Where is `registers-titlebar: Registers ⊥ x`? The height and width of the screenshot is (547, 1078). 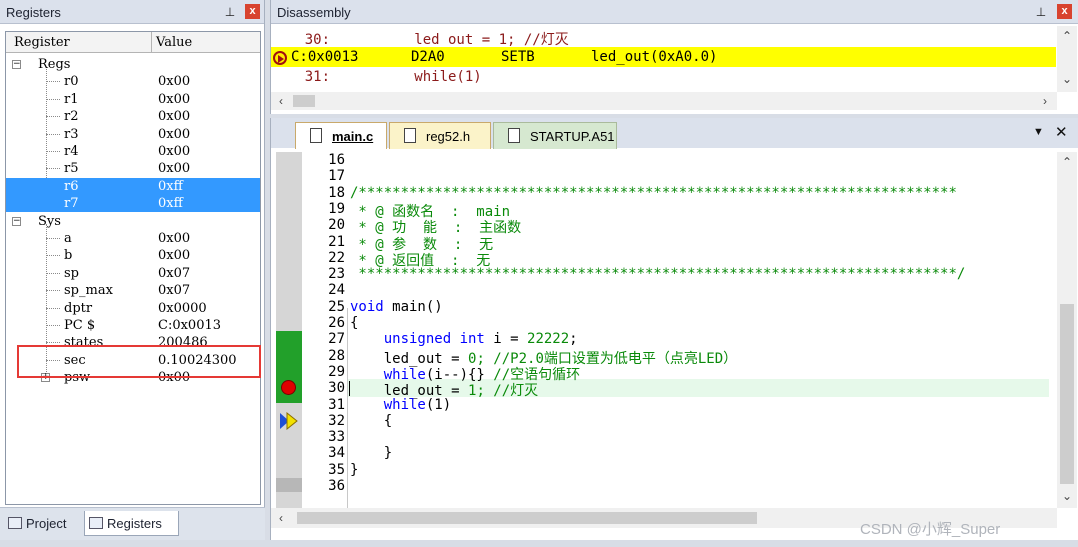
registers-titlebar: Registers ⊥ x is located at coordinates (132, 12).